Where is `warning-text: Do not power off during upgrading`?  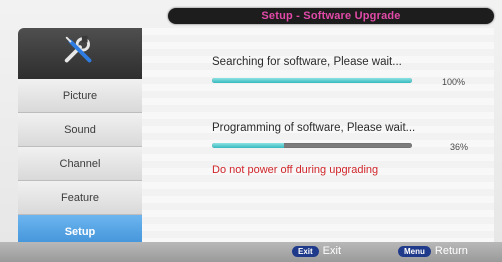 warning-text: Do not power off during upgrading is located at coordinates (295, 170).